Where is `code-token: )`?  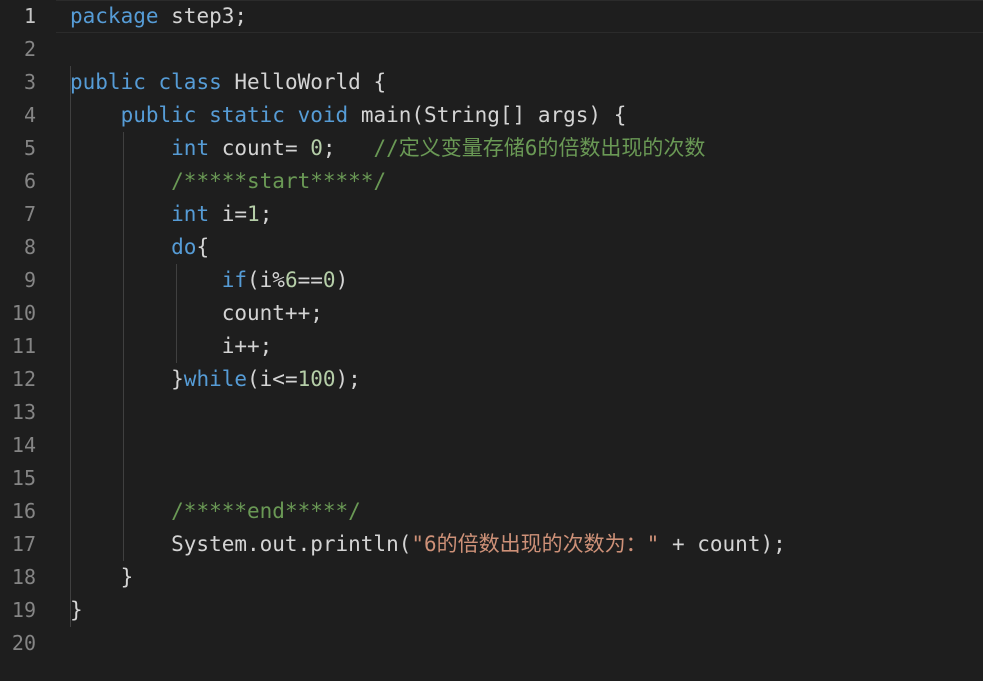 code-token: ) is located at coordinates (342, 280).